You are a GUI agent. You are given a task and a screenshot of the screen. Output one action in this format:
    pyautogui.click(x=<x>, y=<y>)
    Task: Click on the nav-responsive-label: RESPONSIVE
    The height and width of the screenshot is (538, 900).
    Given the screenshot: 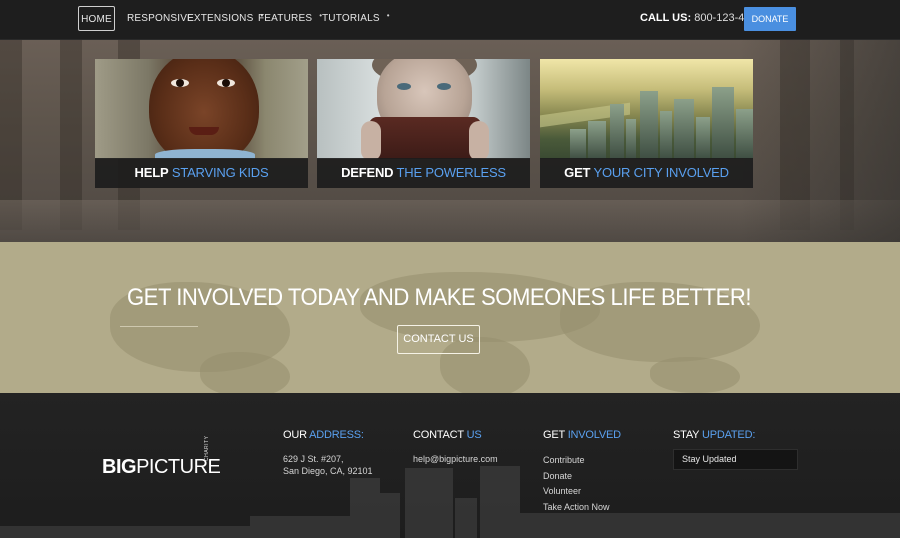 What is the action you would take?
    pyautogui.click(x=161, y=18)
    